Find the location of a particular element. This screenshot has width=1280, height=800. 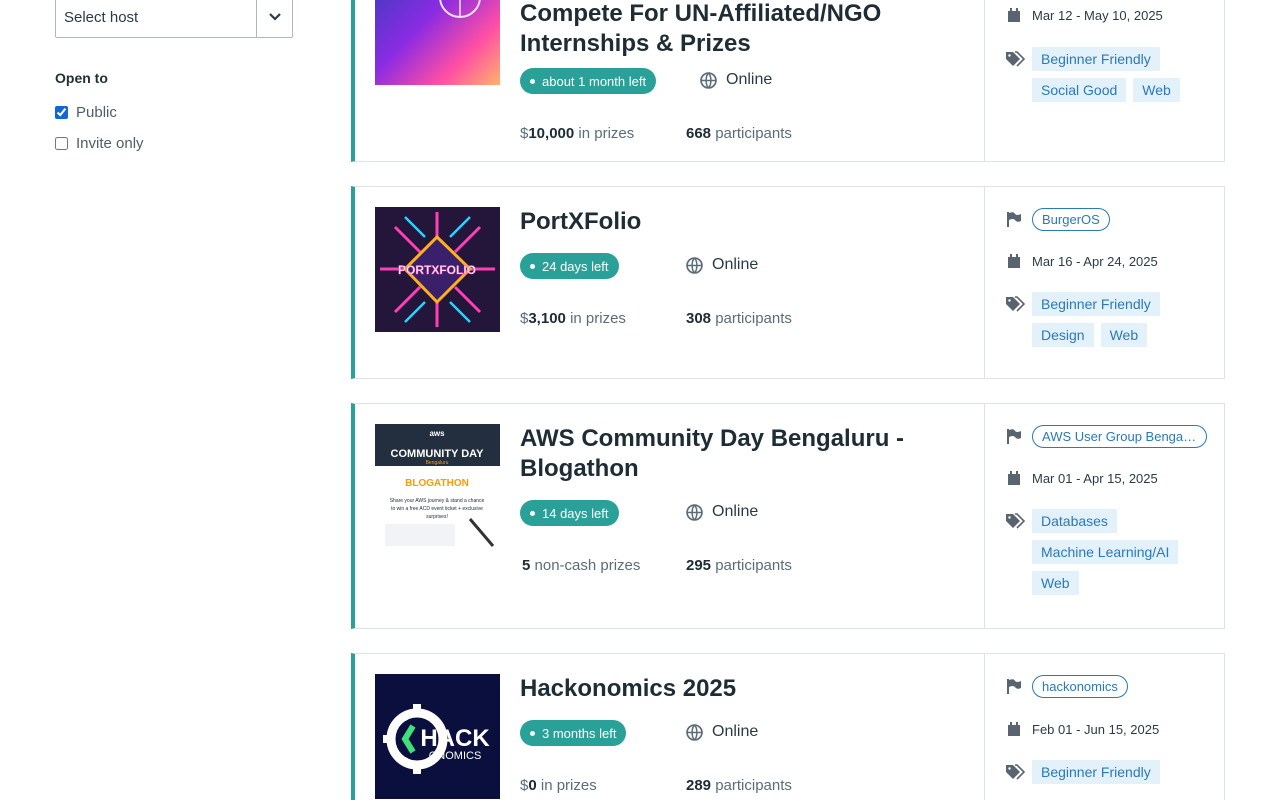

hackathon-thumbnail is located at coordinates (437, 42).